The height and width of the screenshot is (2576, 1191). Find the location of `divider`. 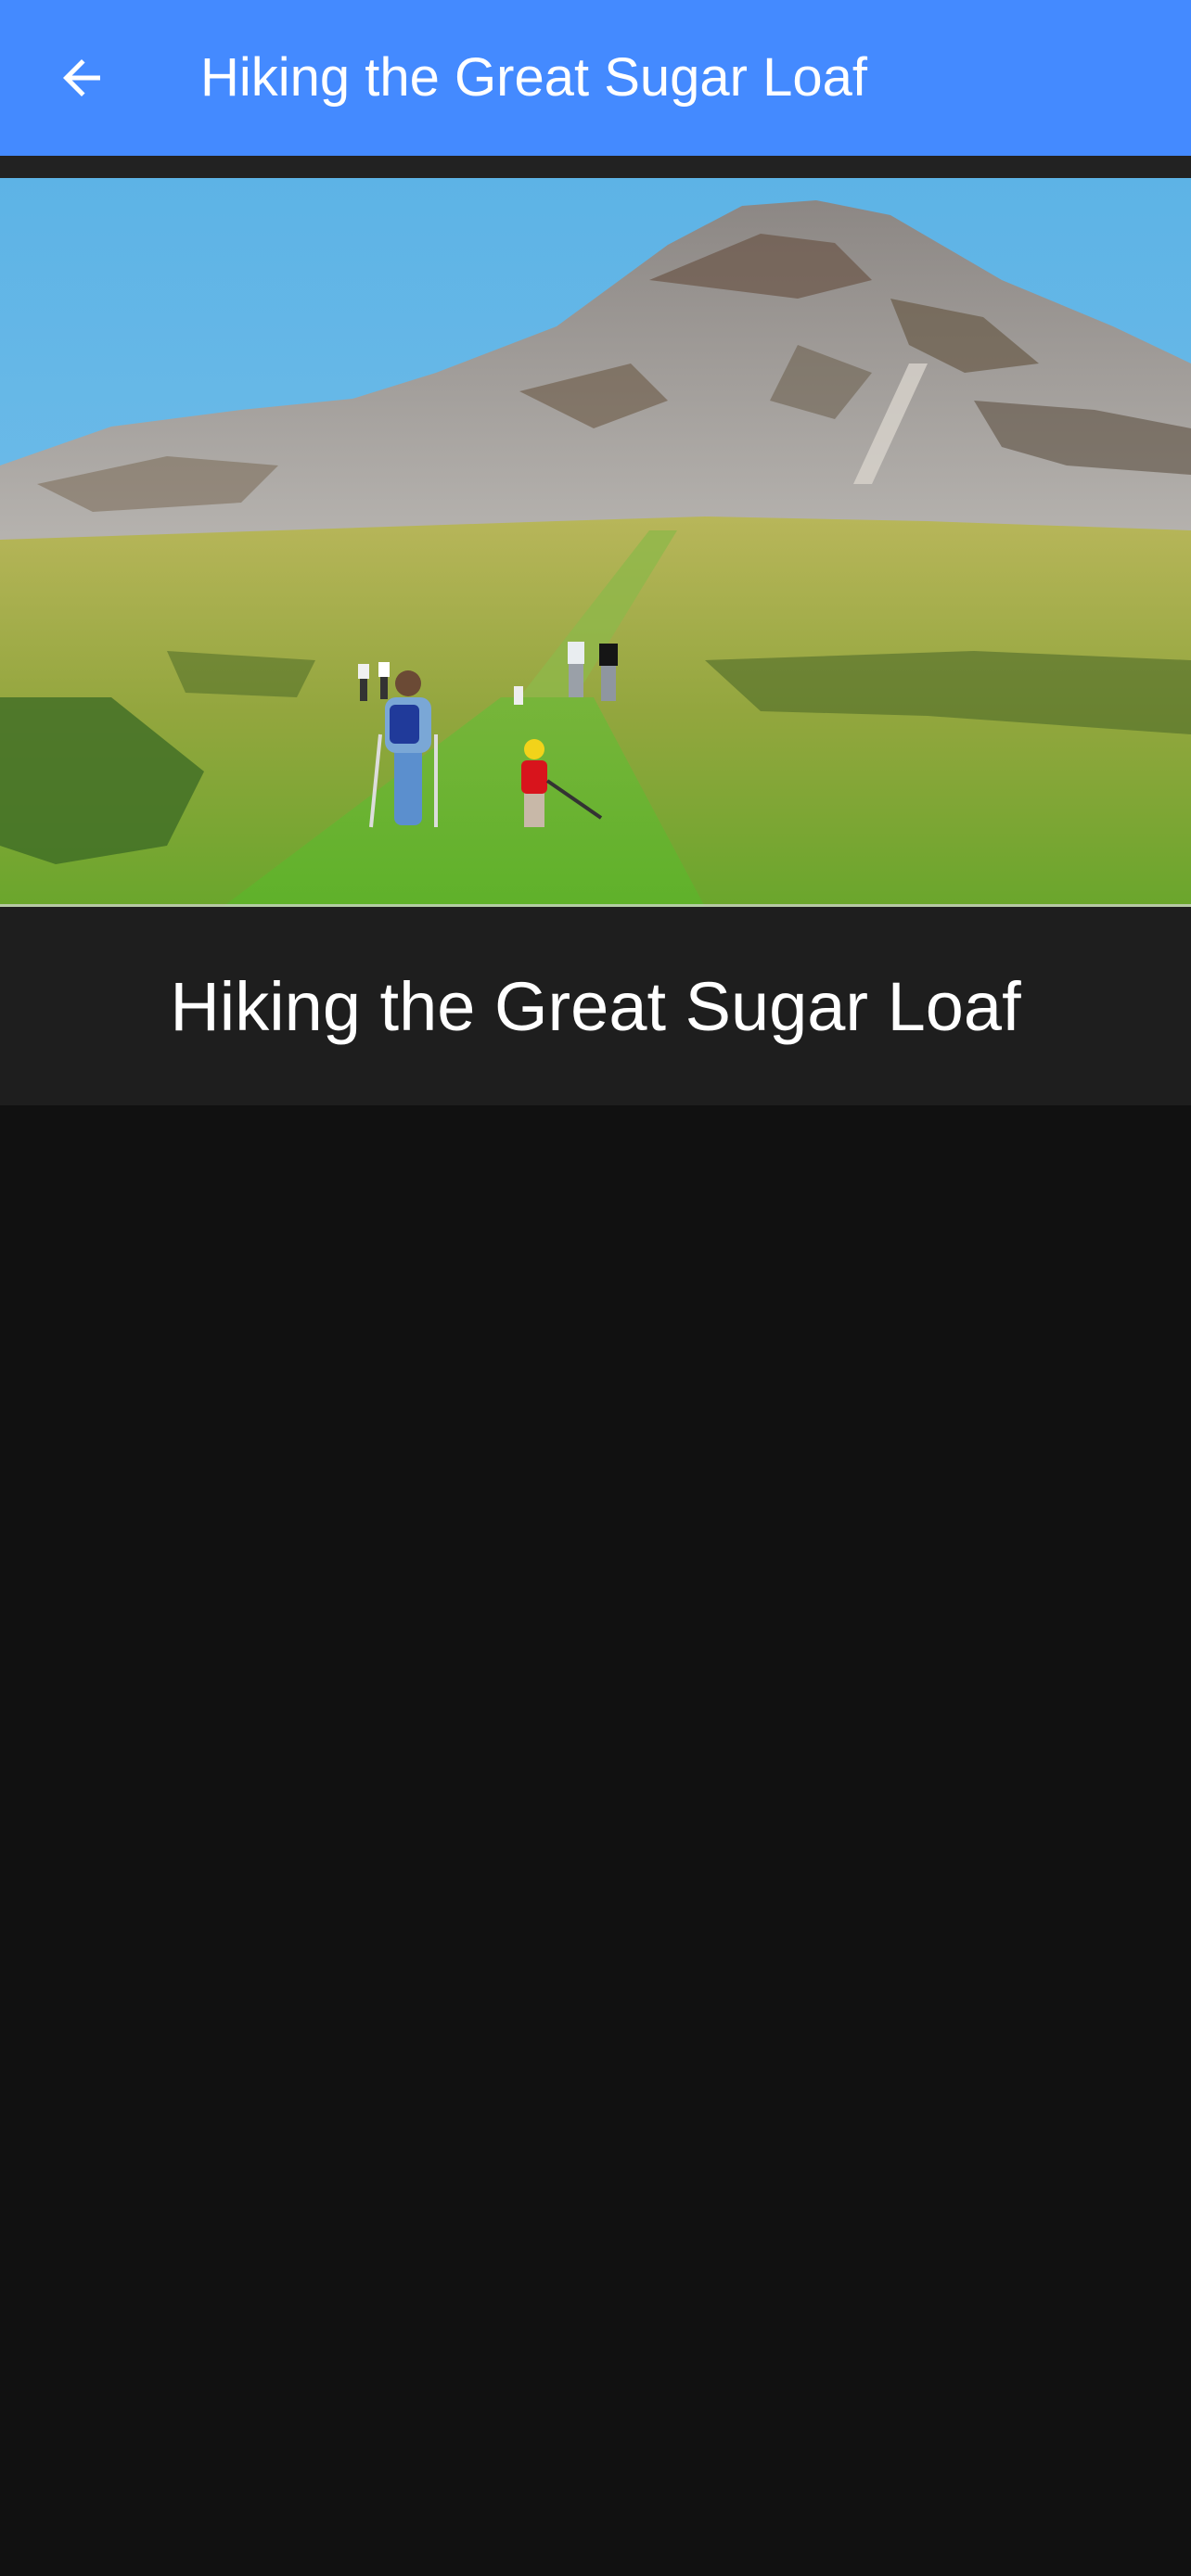

divider is located at coordinates (595, 167).